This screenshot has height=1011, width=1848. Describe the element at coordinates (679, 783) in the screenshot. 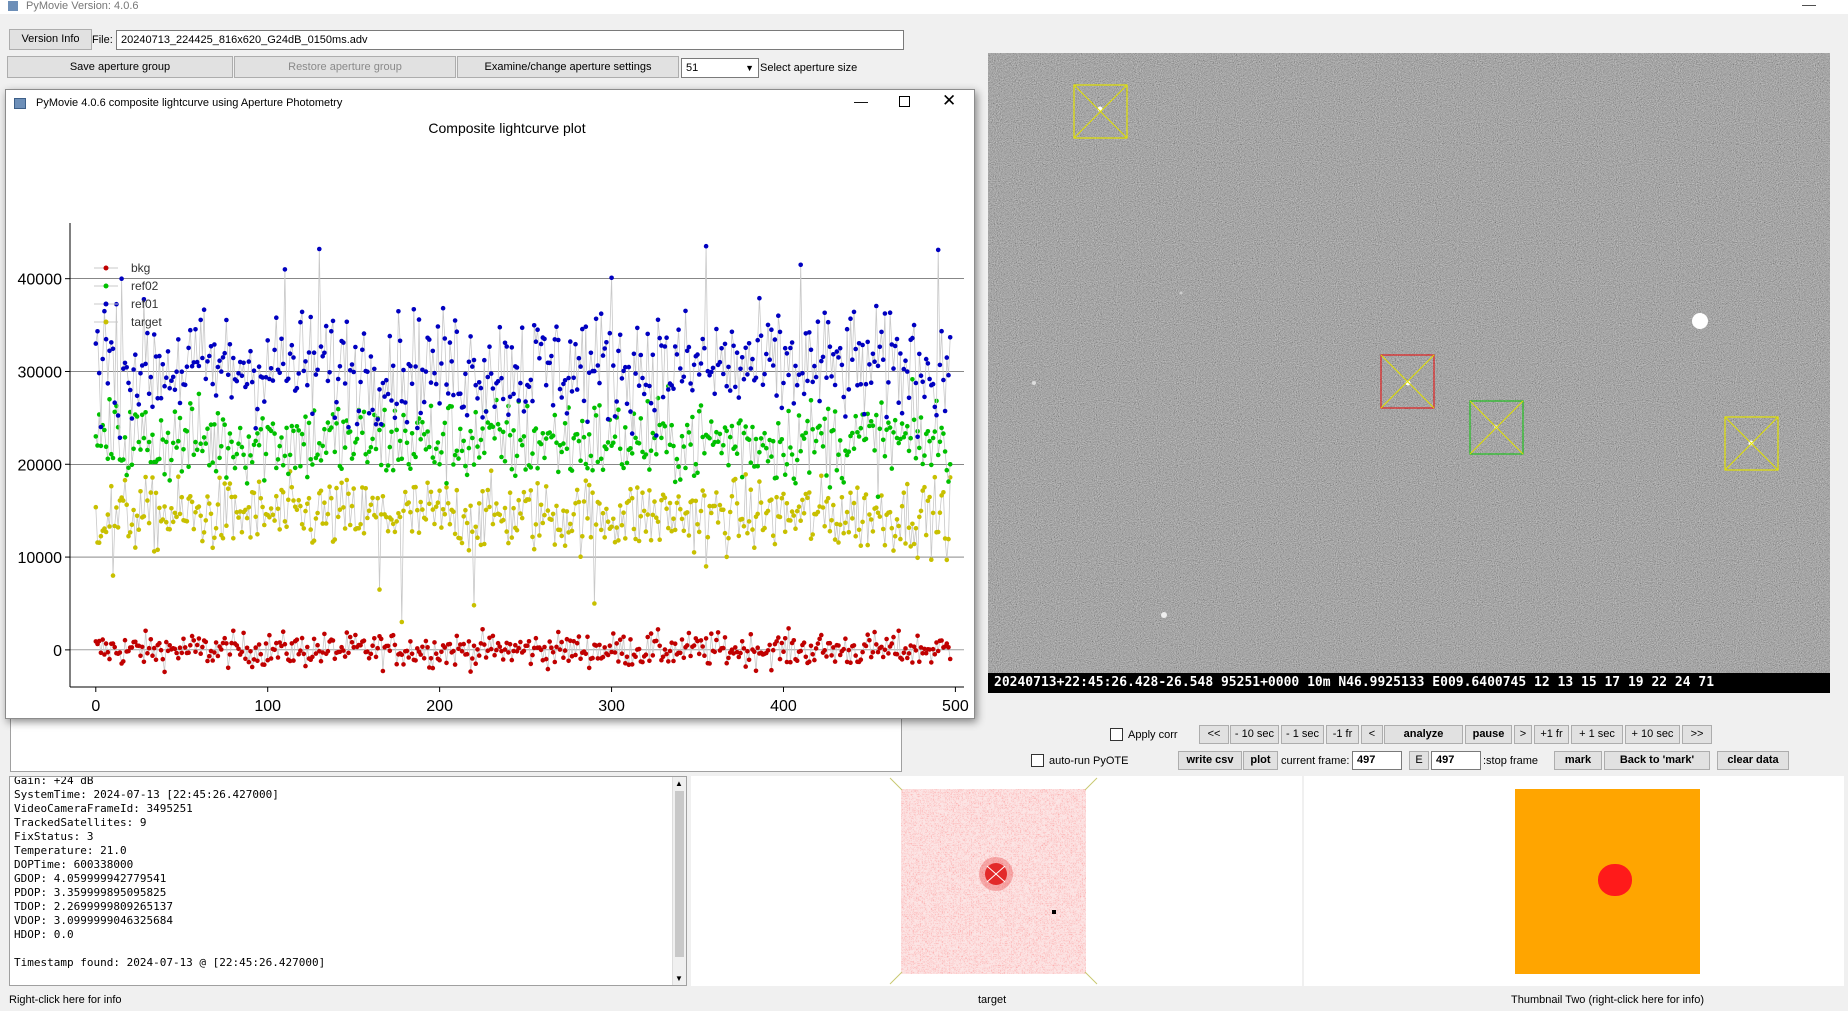

I see `scroll-up-icon: ▲` at that location.